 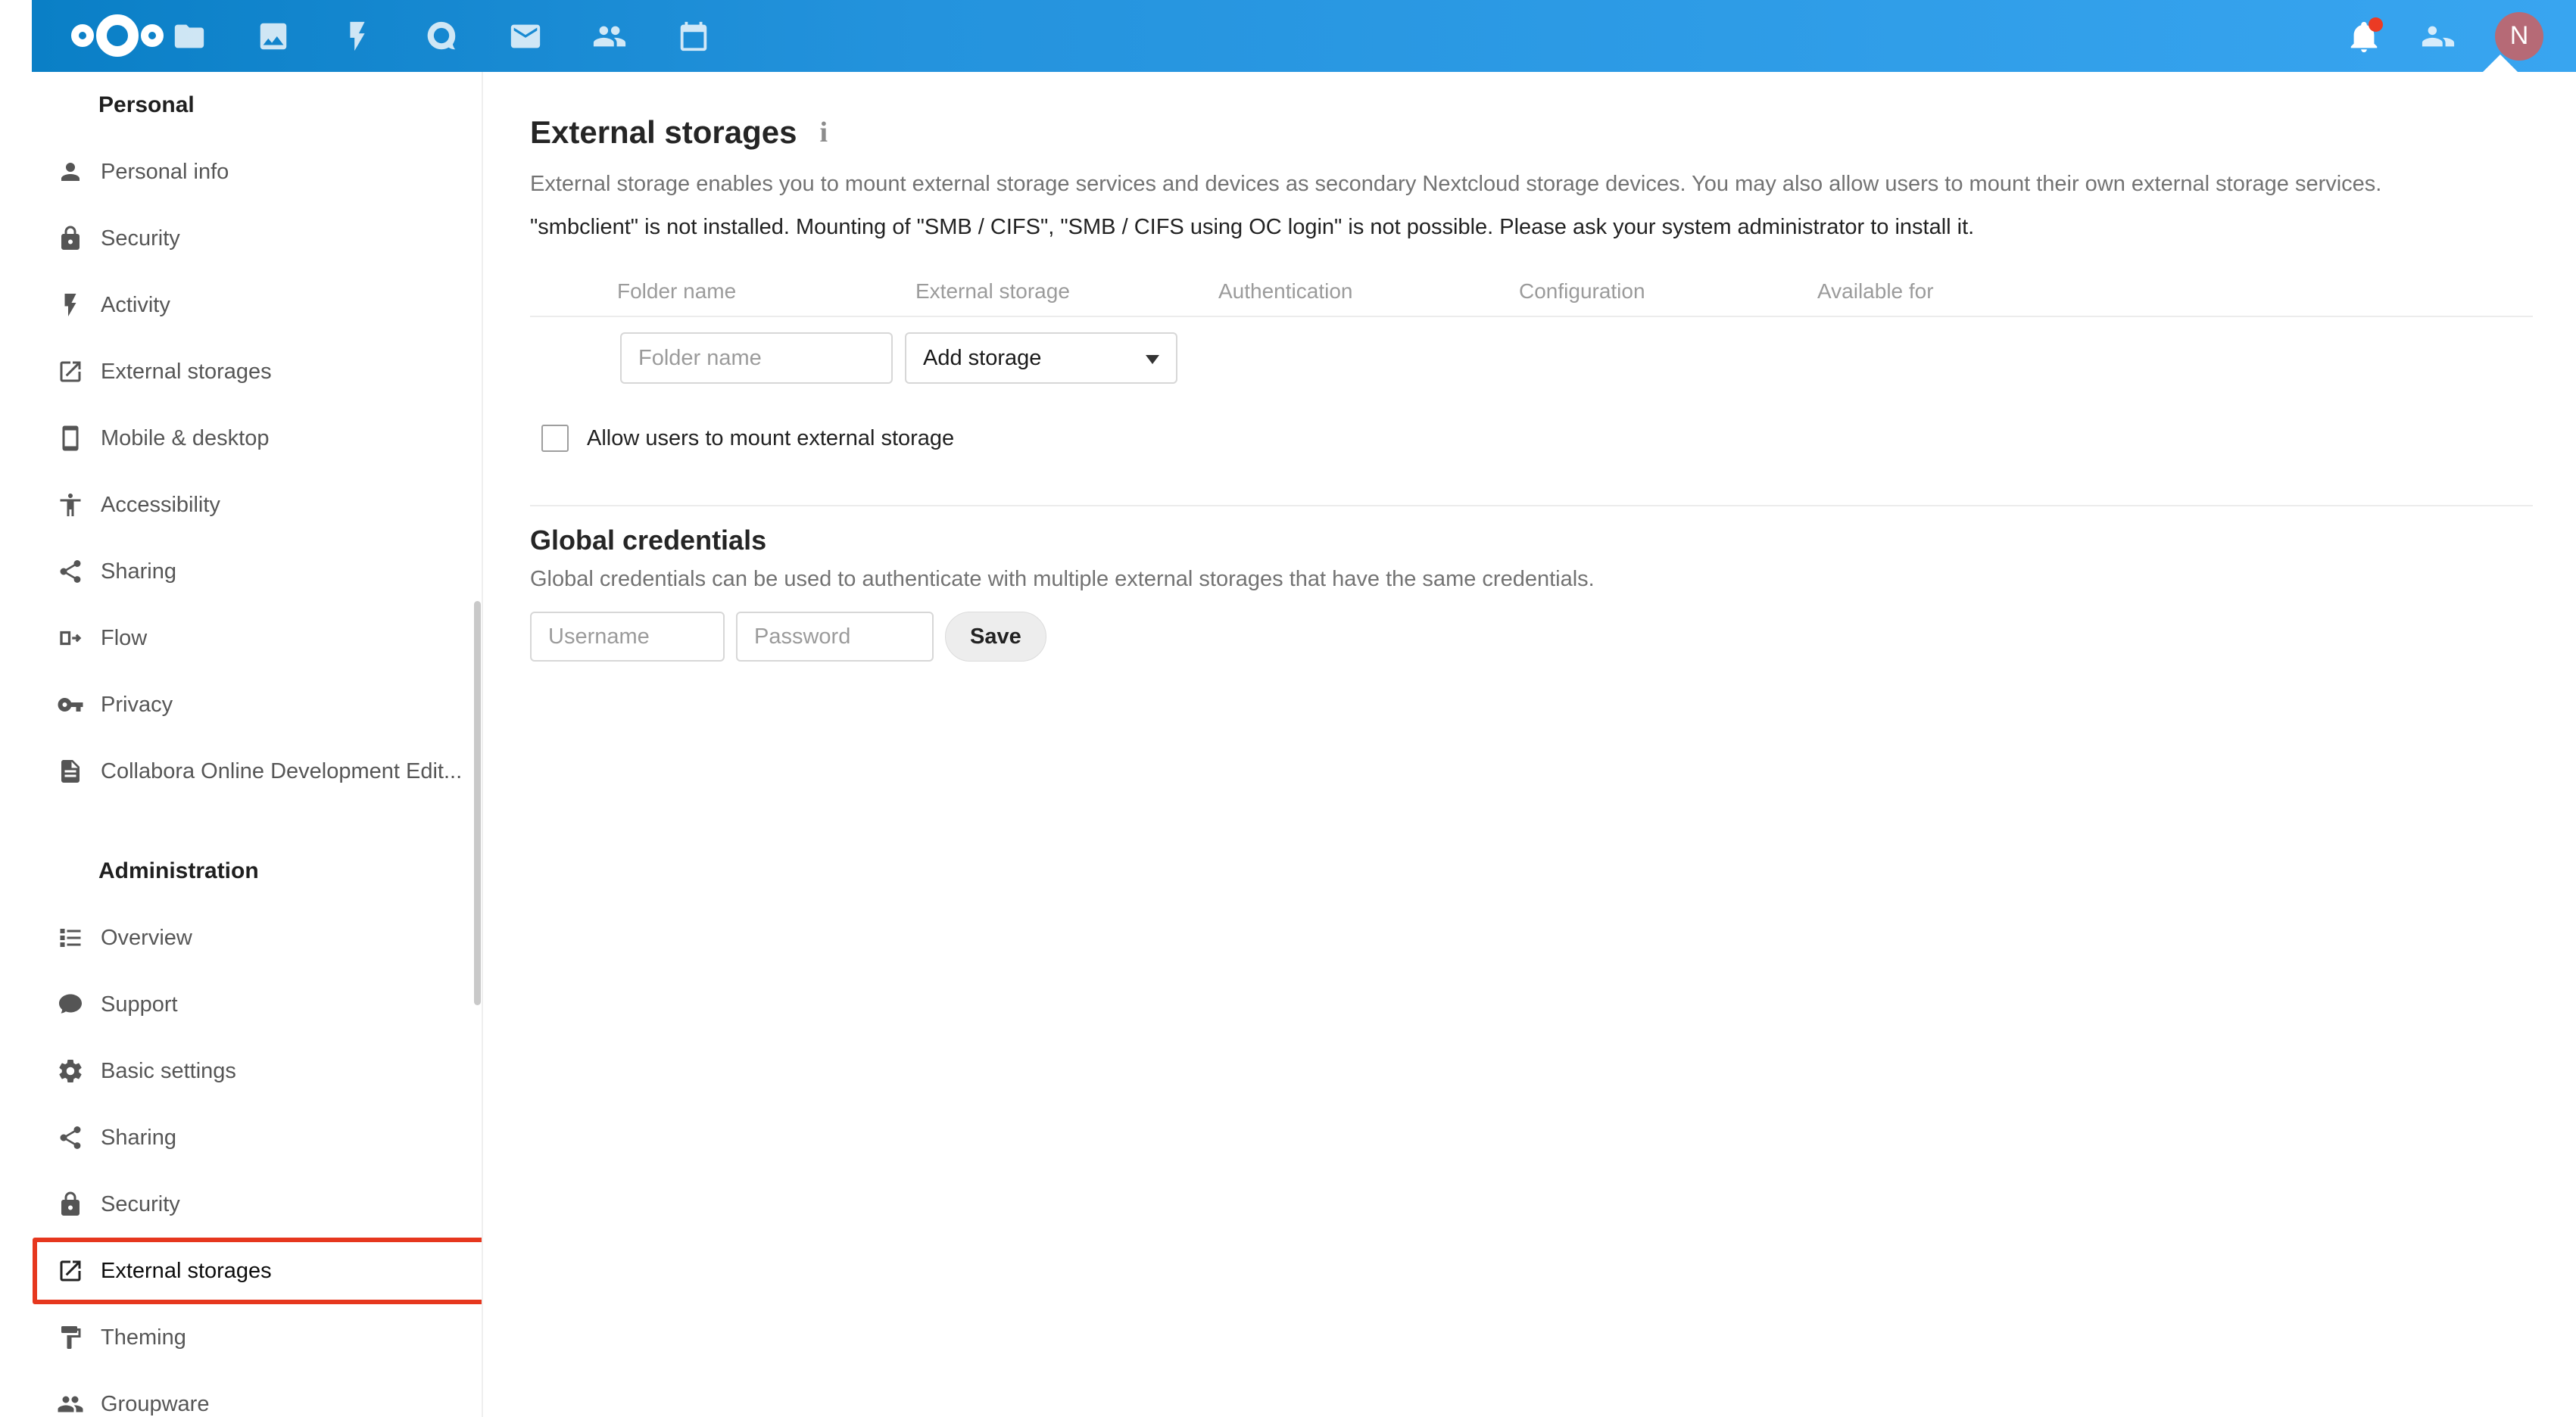 I want to click on flow-icon, so click(x=70, y=638).